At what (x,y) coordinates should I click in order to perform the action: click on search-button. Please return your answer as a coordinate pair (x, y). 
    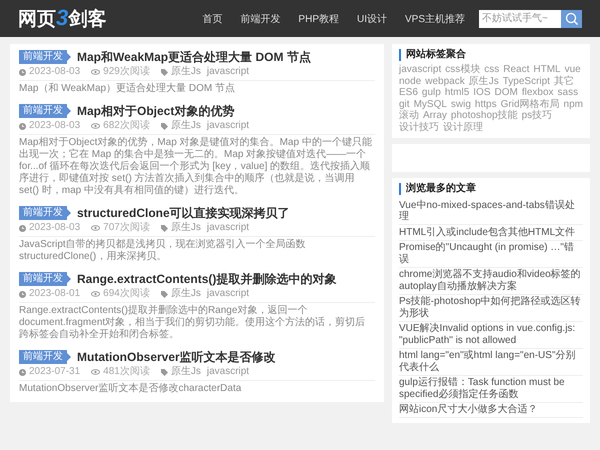
    Looking at the image, I should click on (571, 19).